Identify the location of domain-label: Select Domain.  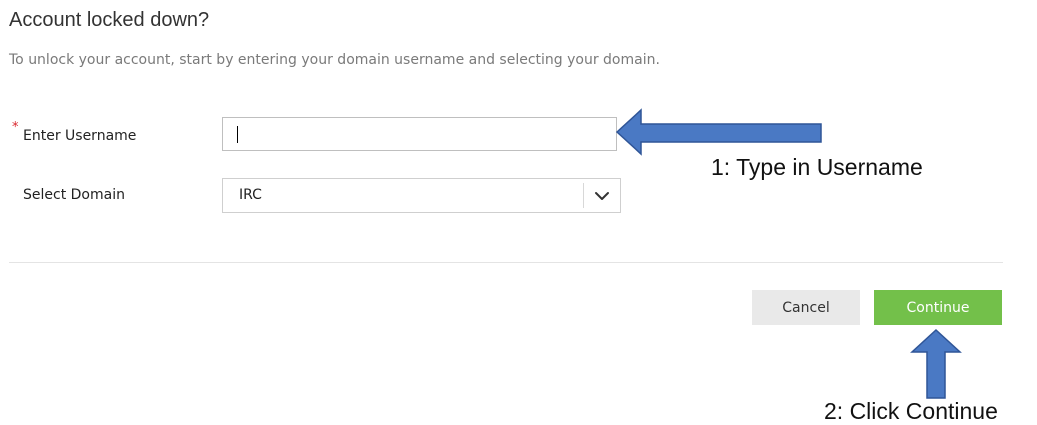
(74, 195).